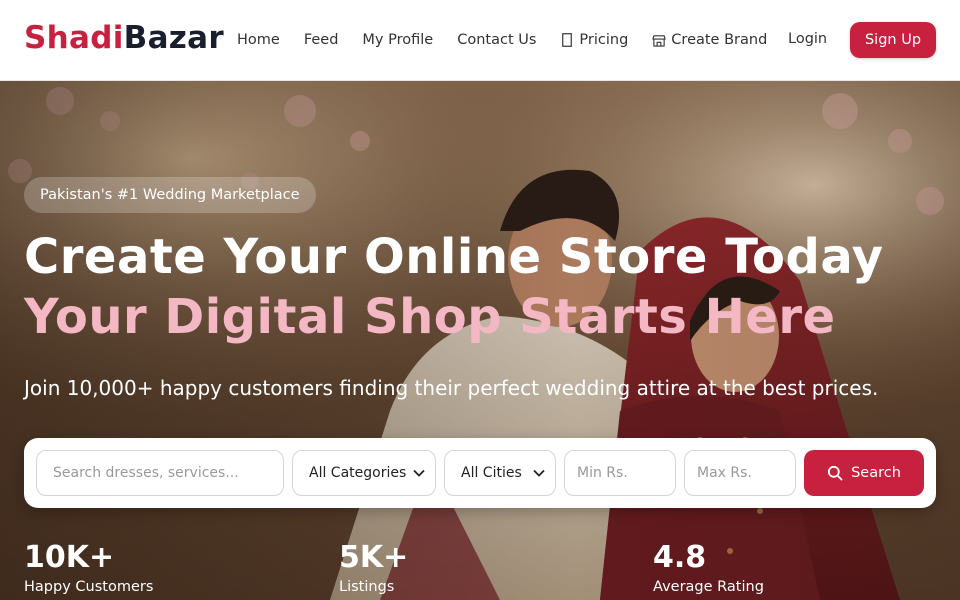 The image size is (960, 600). Describe the element at coordinates (74, 38) in the screenshot. I see `brand-logo-part1: Shadi` at that location.